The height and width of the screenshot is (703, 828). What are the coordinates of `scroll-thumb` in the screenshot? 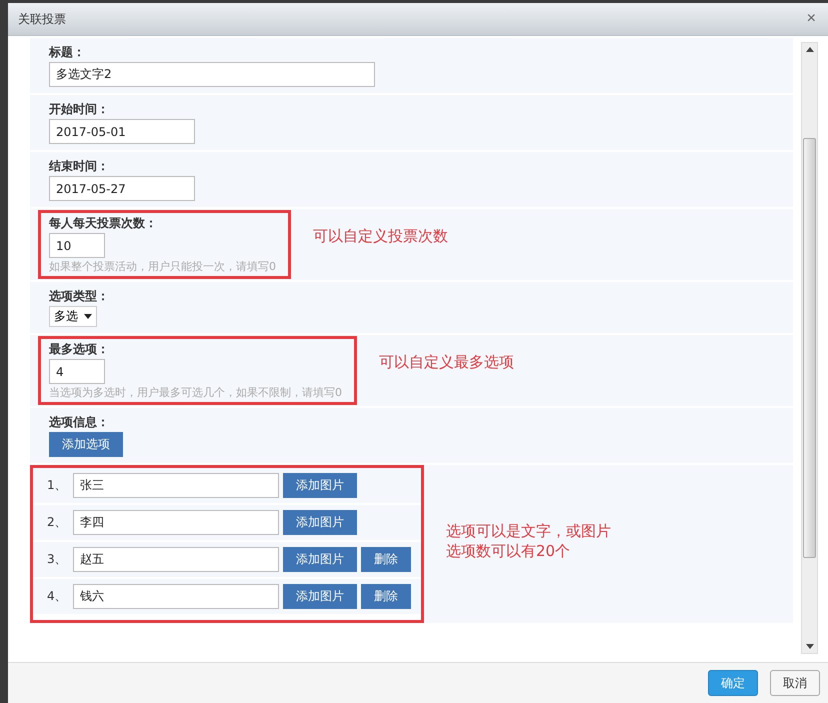 It's located at (809, 348).